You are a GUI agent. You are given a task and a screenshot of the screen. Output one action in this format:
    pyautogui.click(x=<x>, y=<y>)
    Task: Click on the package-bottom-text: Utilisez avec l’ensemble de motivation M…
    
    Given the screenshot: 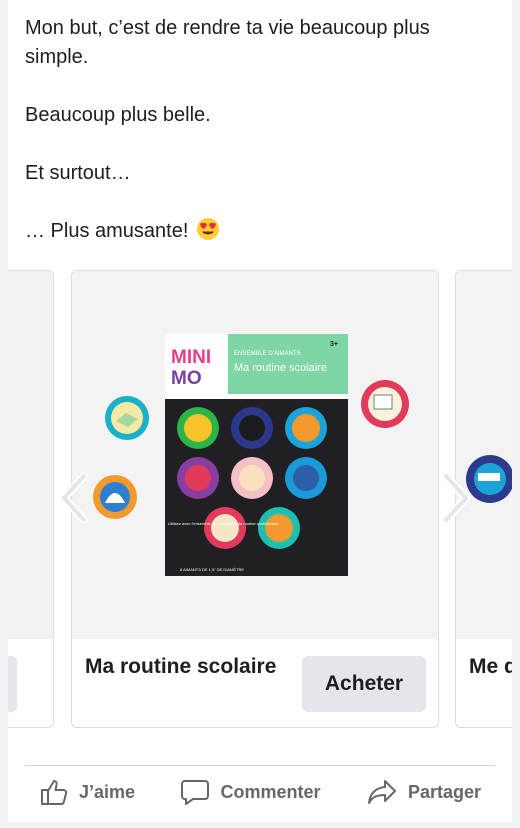 What is the action you would take?
    pyautogui.click(x=223, y=523)
    